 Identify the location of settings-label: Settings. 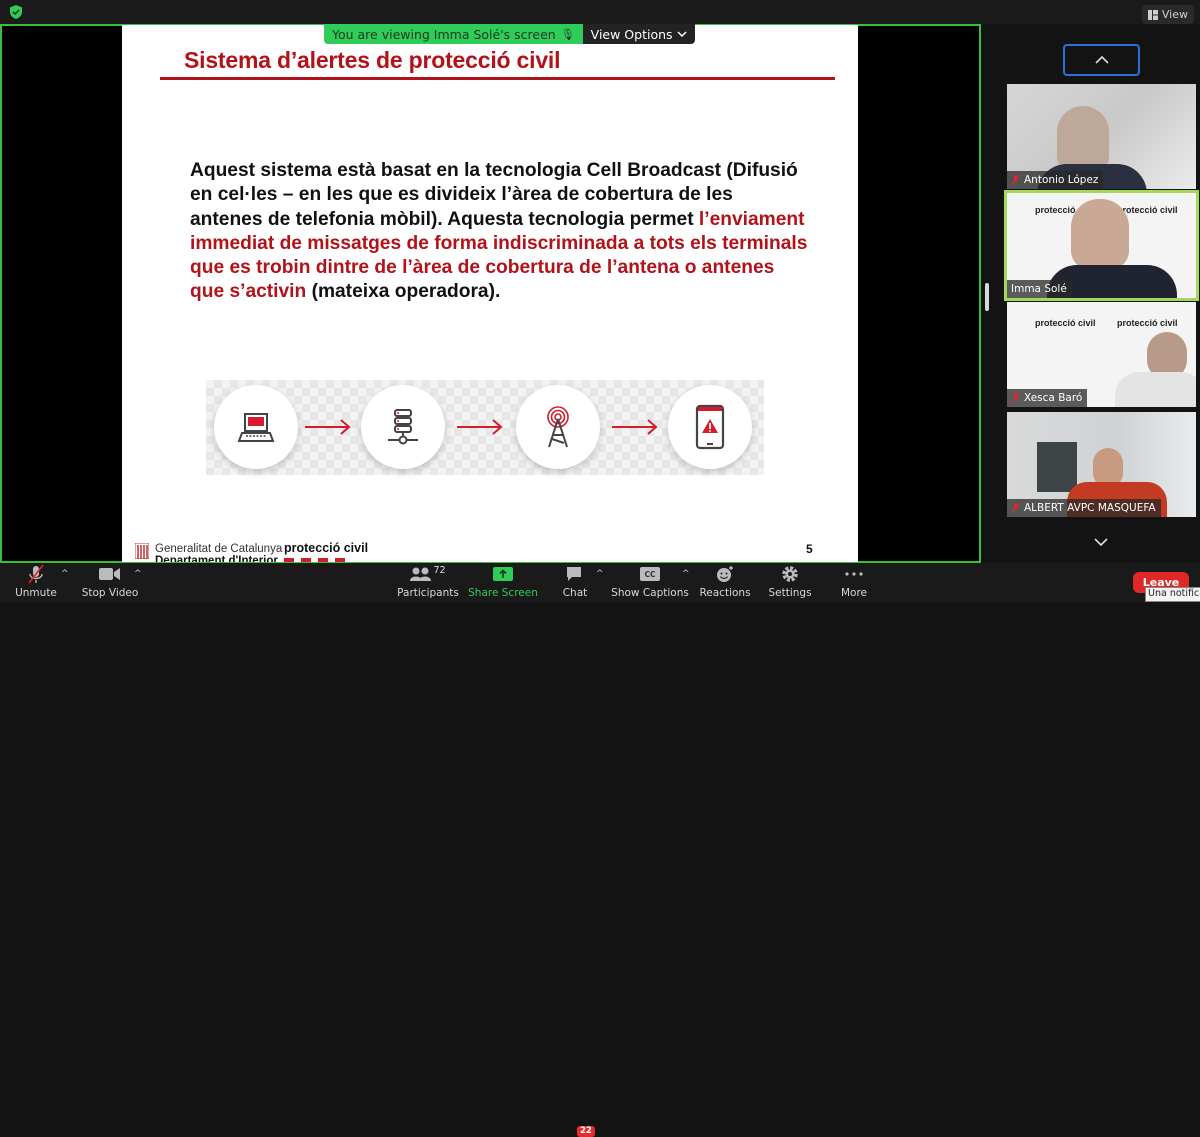
(790, 593).